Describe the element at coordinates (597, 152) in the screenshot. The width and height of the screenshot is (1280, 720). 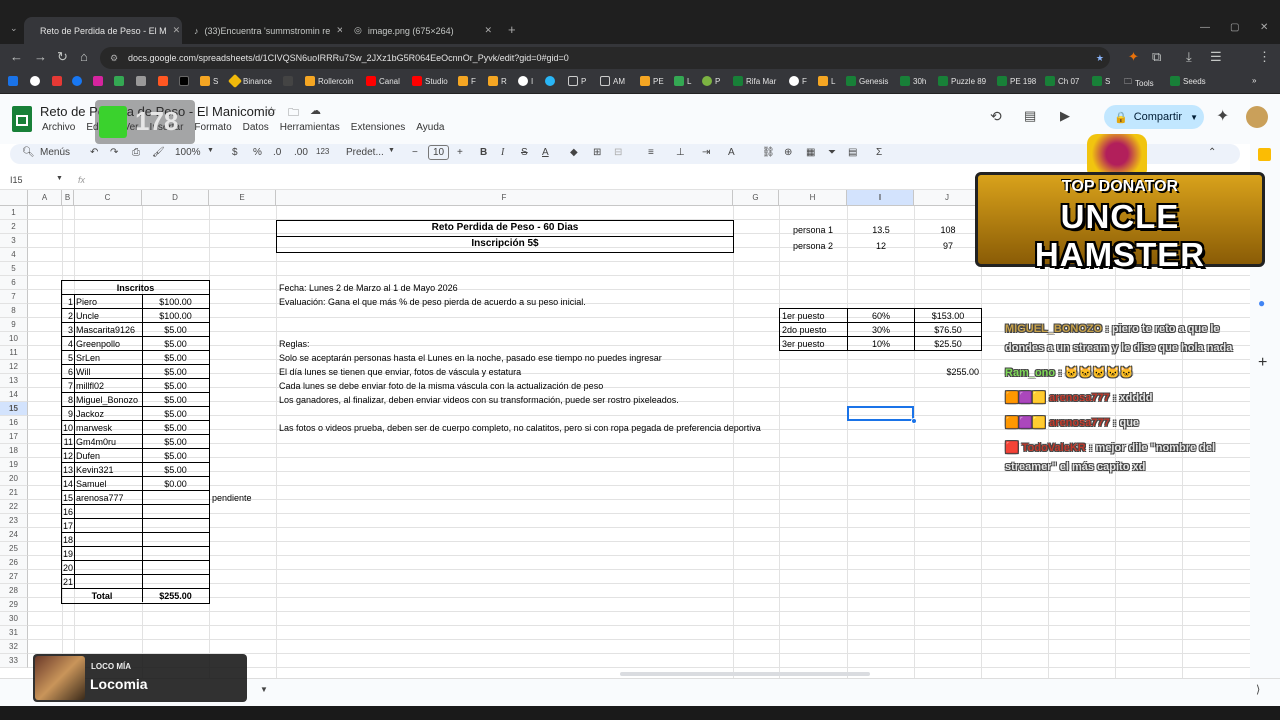
I see `borders-icon: ⊞` at that location.